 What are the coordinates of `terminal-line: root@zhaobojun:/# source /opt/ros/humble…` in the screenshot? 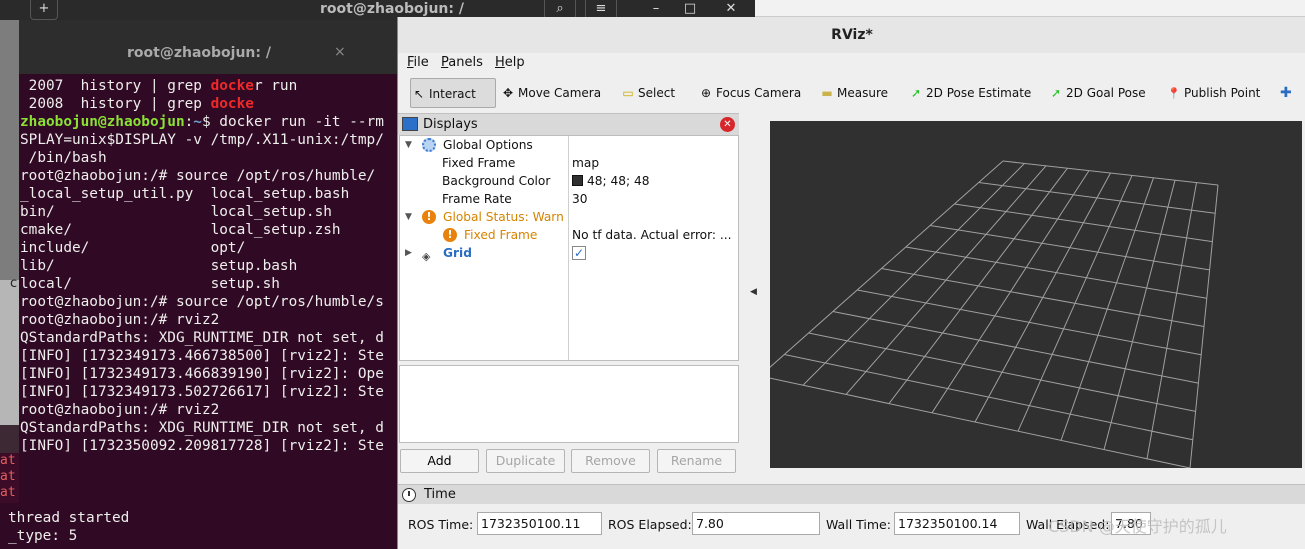 It's located at (202, 302).